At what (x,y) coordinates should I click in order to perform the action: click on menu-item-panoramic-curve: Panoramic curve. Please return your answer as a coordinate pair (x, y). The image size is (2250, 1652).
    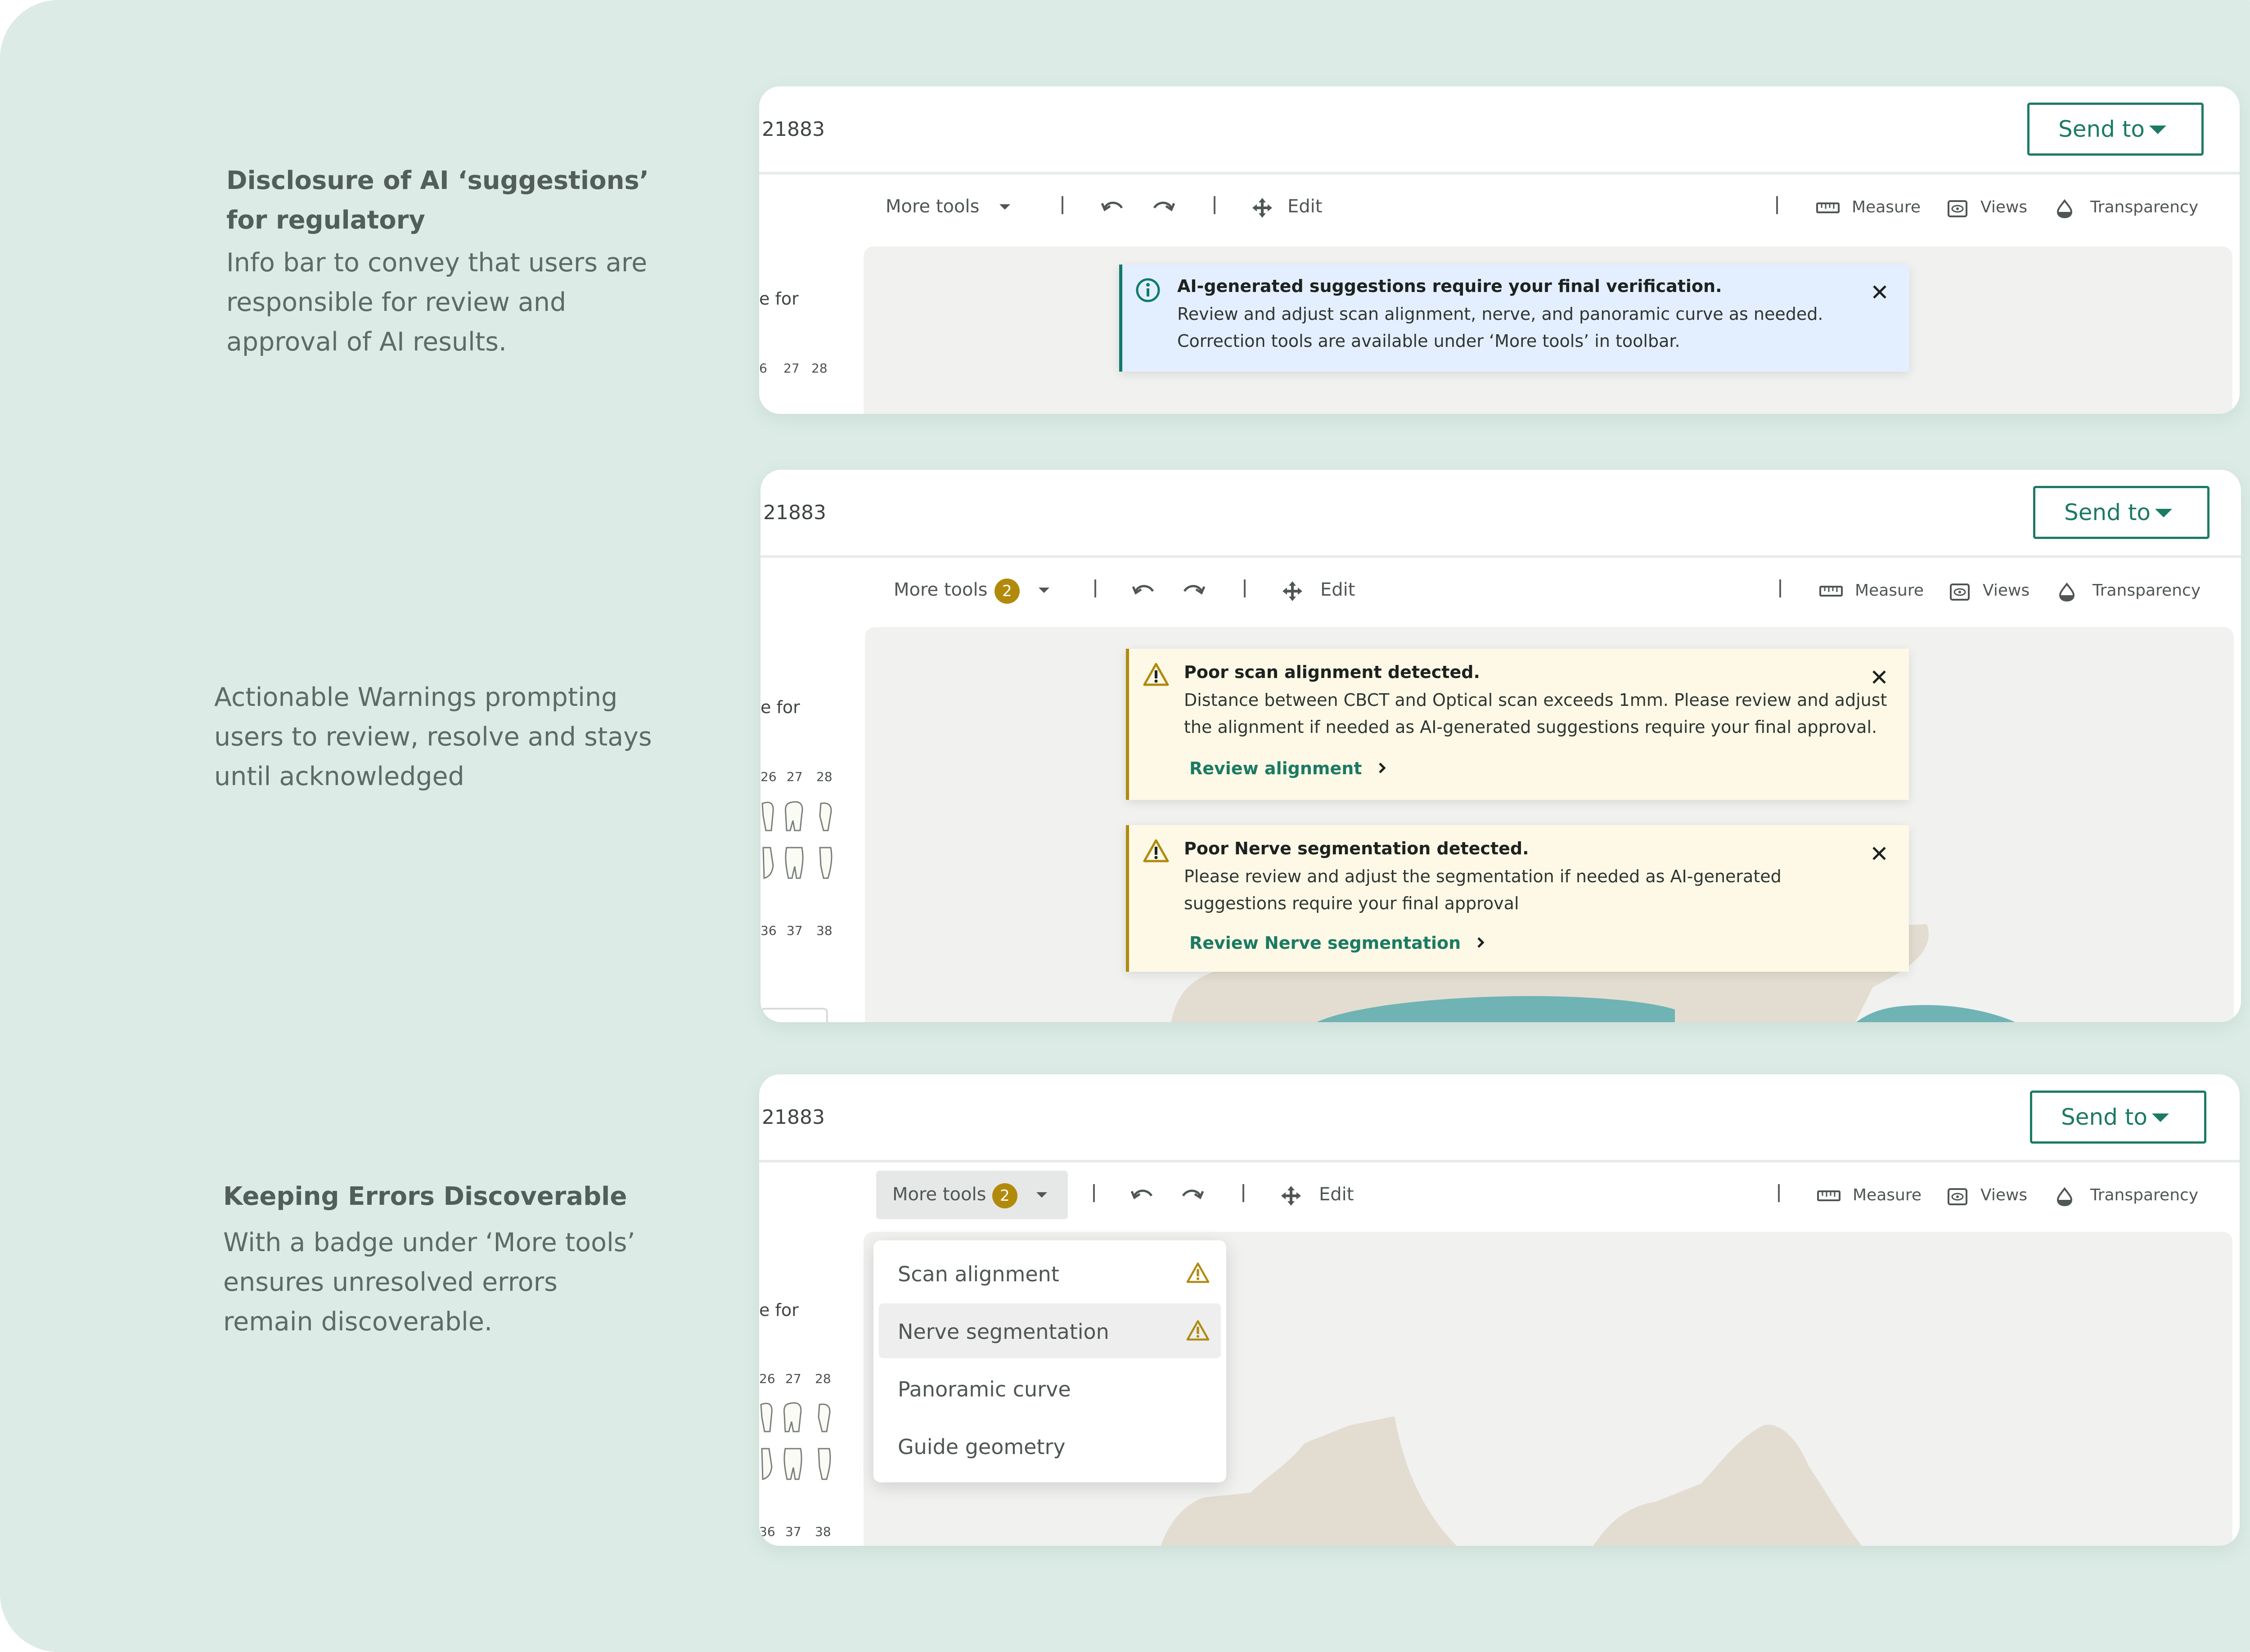
    Looking at the image, I should click on (1050, 1388).